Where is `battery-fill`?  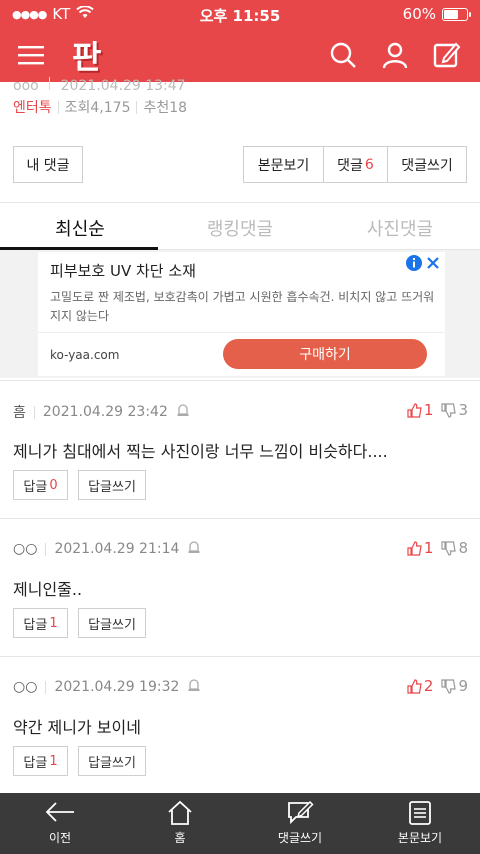 battery-fill is located at coordinates (451, 14).